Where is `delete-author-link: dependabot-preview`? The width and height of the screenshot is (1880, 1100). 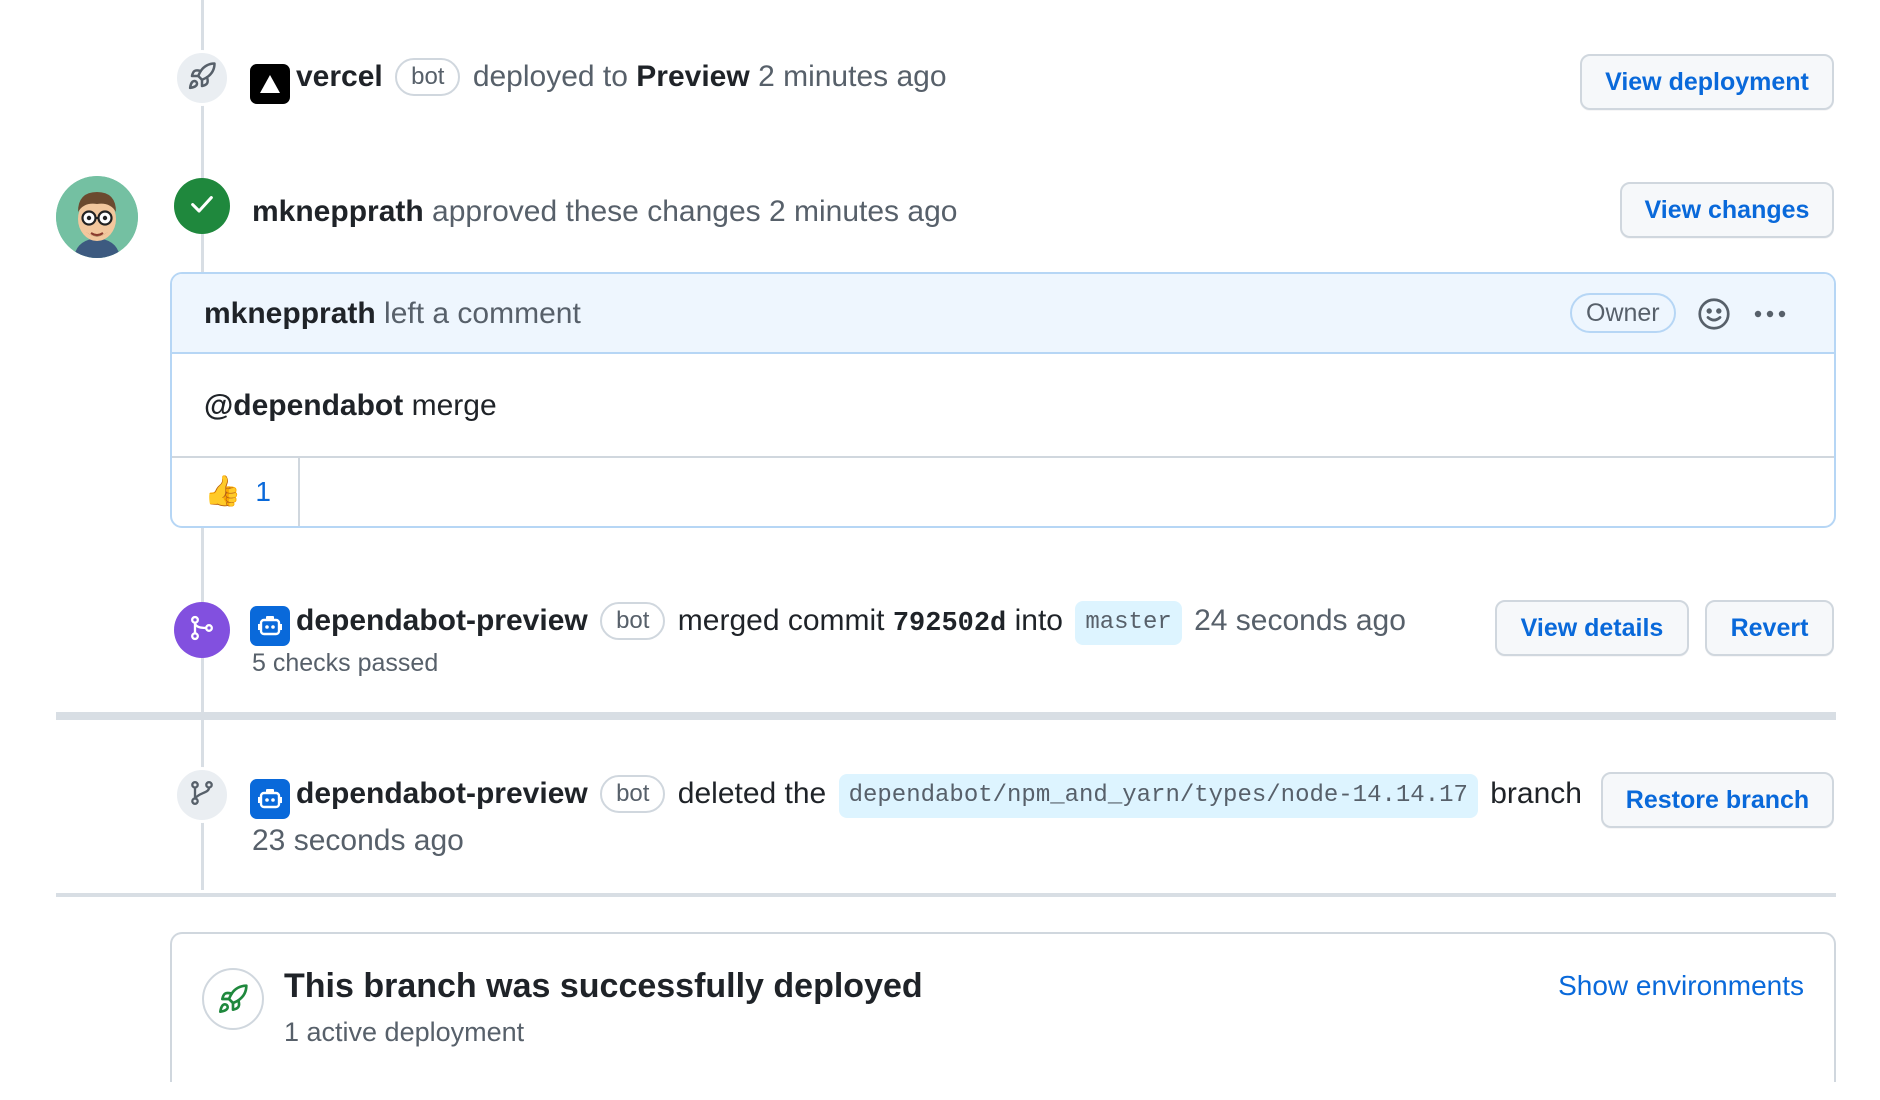
delete-author-link: dependabot-preview is located at coordinates (442, 793).